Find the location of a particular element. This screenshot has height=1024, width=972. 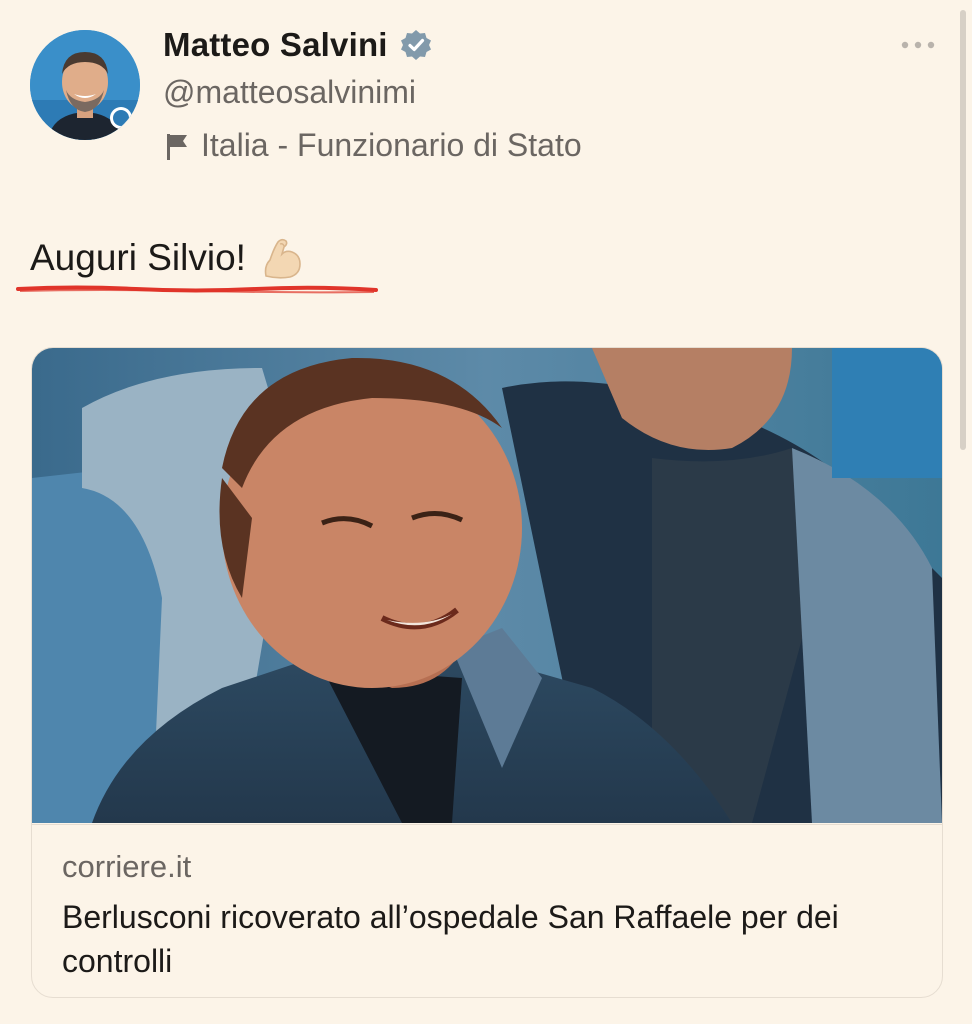

link-domain: corriere.it is located at coordinates (127, 866).